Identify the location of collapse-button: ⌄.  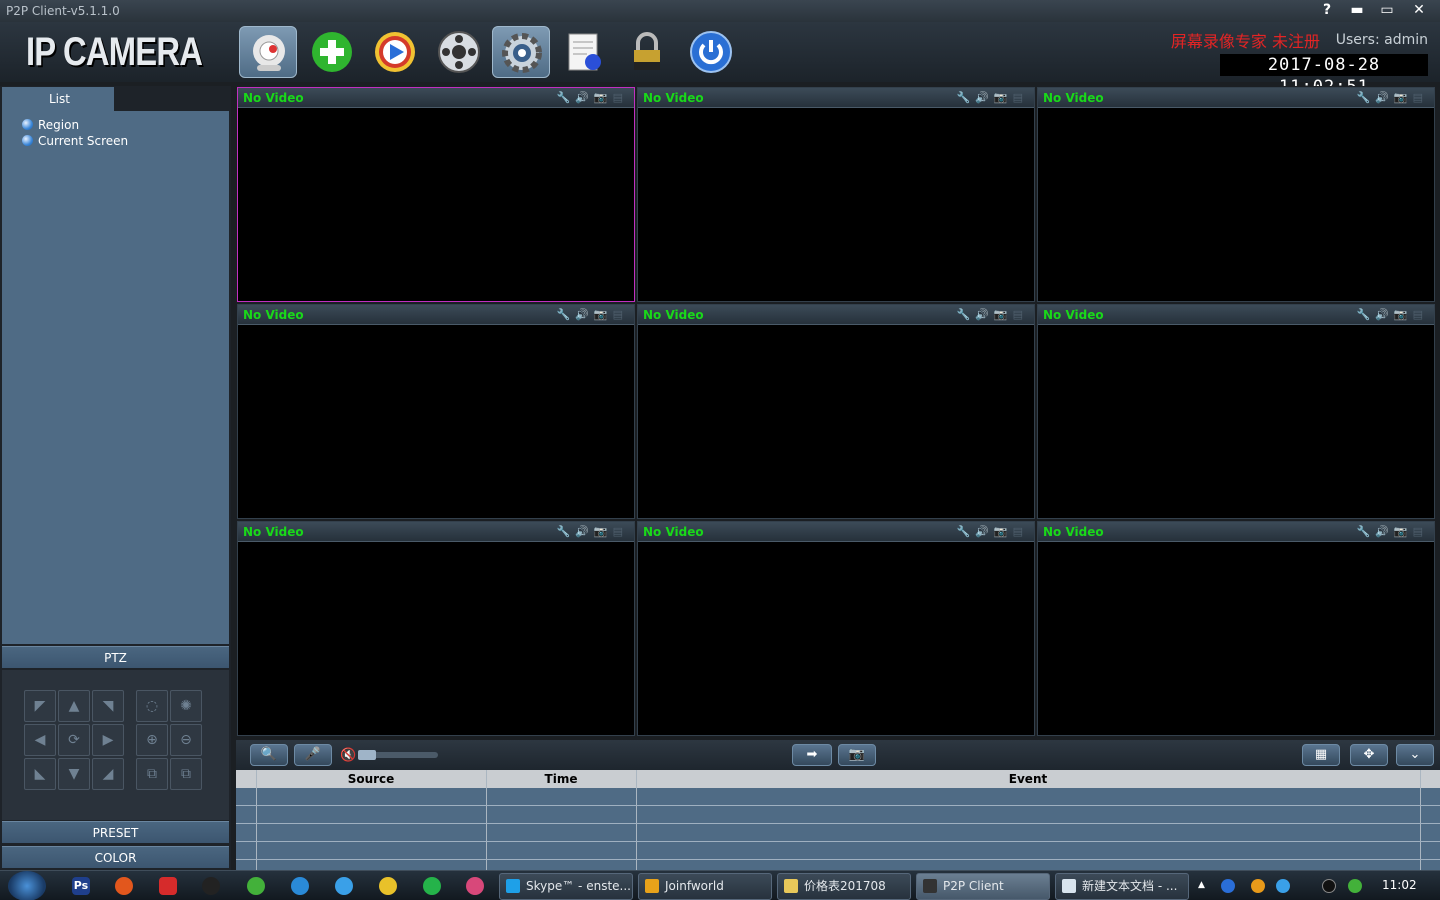
(1415, 755).